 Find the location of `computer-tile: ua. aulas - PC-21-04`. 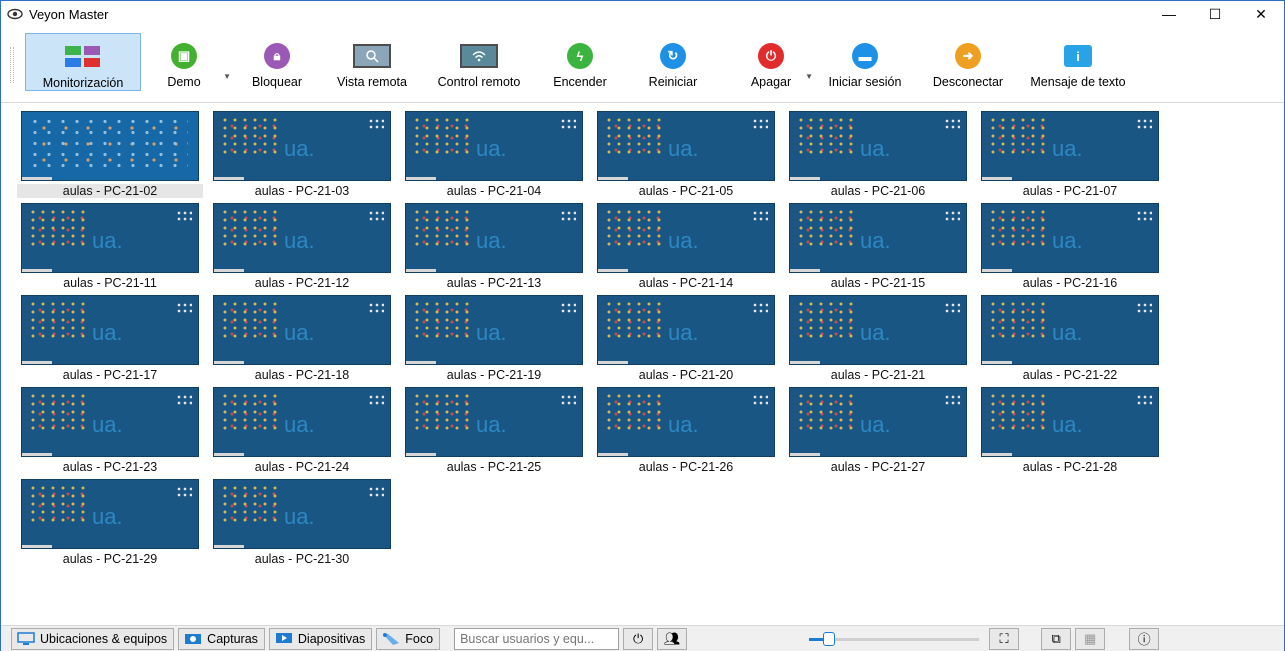

computer-tile: ua. aulas - PC-21-04 is located at coordinates (494, 156).